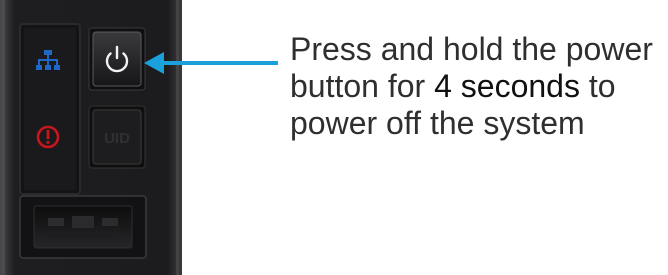  I want to click on uid-icon: UID, so click(117, 138).